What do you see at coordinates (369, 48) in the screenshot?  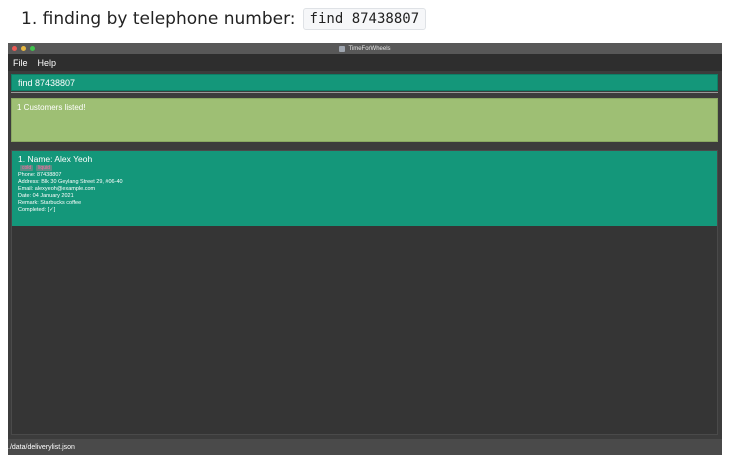 I see `window-title-text: TimeForWheels` at bounding box center [369, 48].